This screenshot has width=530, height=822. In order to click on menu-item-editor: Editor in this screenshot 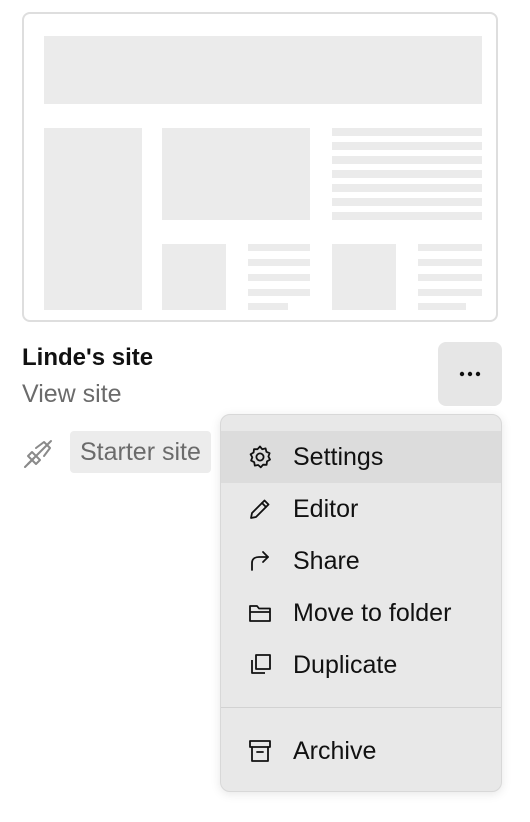, I will do `click(361, 509)`.